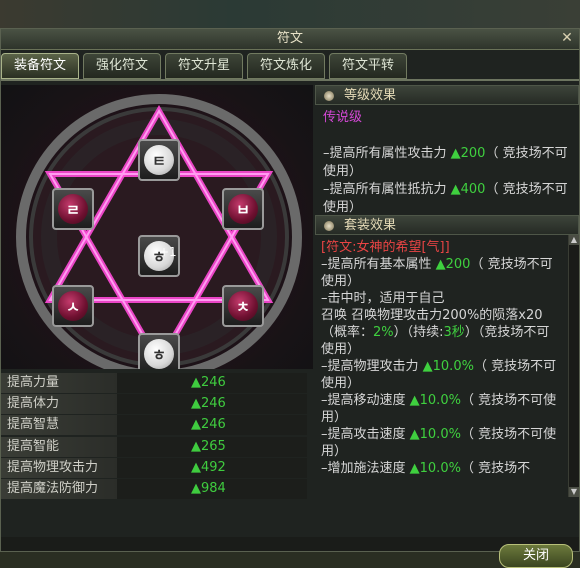  What do you see at coordinates (40, 66) in the screenshot?
I see `tab-equip-rune: 装备符文` at bounding box center [40, 66].